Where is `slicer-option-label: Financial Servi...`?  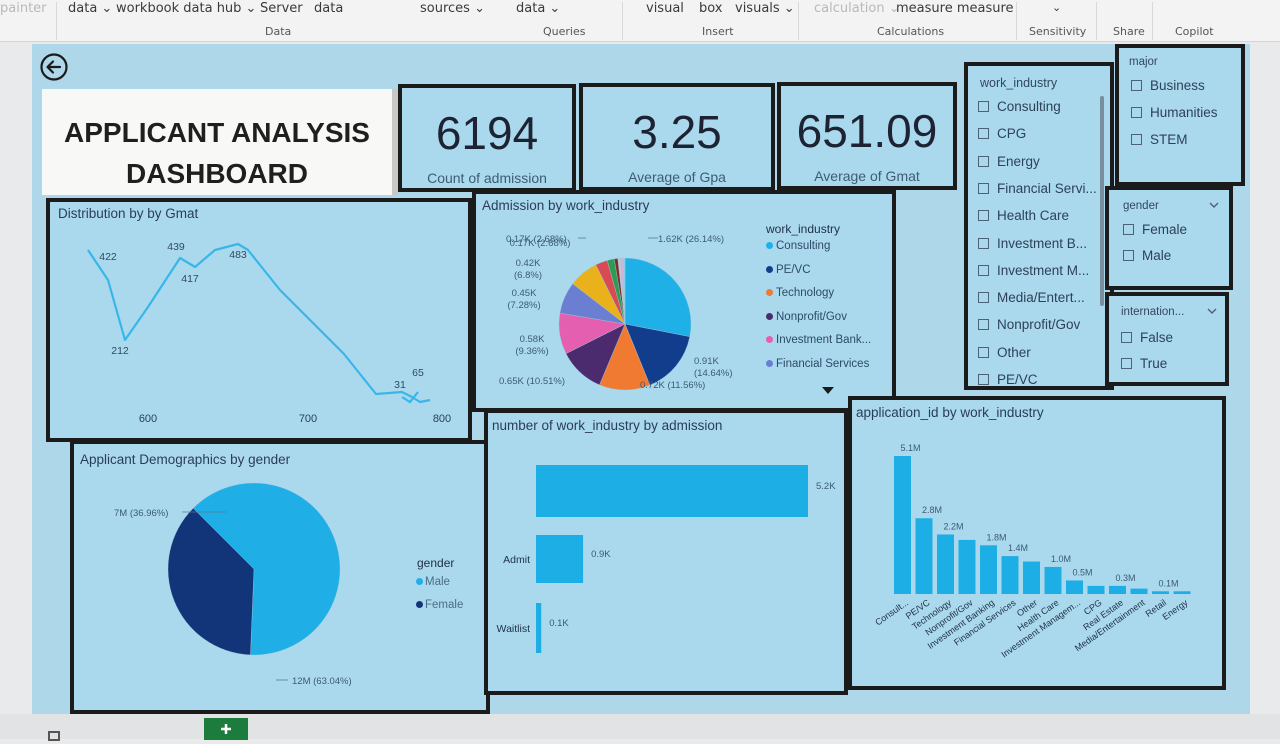
slicer-option-label: Financial Servi... is located at coordinates (1047, 188).